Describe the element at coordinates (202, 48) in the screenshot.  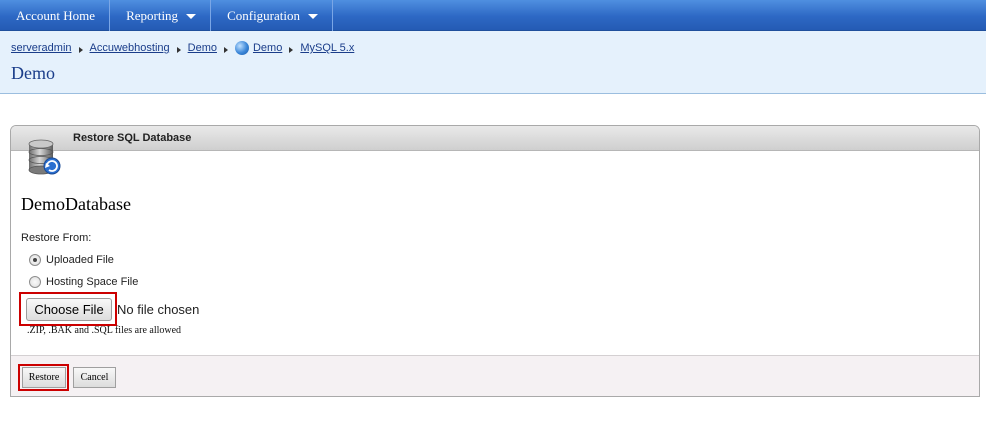
I see `breadcrumb-demo-space: Demo` at that location.